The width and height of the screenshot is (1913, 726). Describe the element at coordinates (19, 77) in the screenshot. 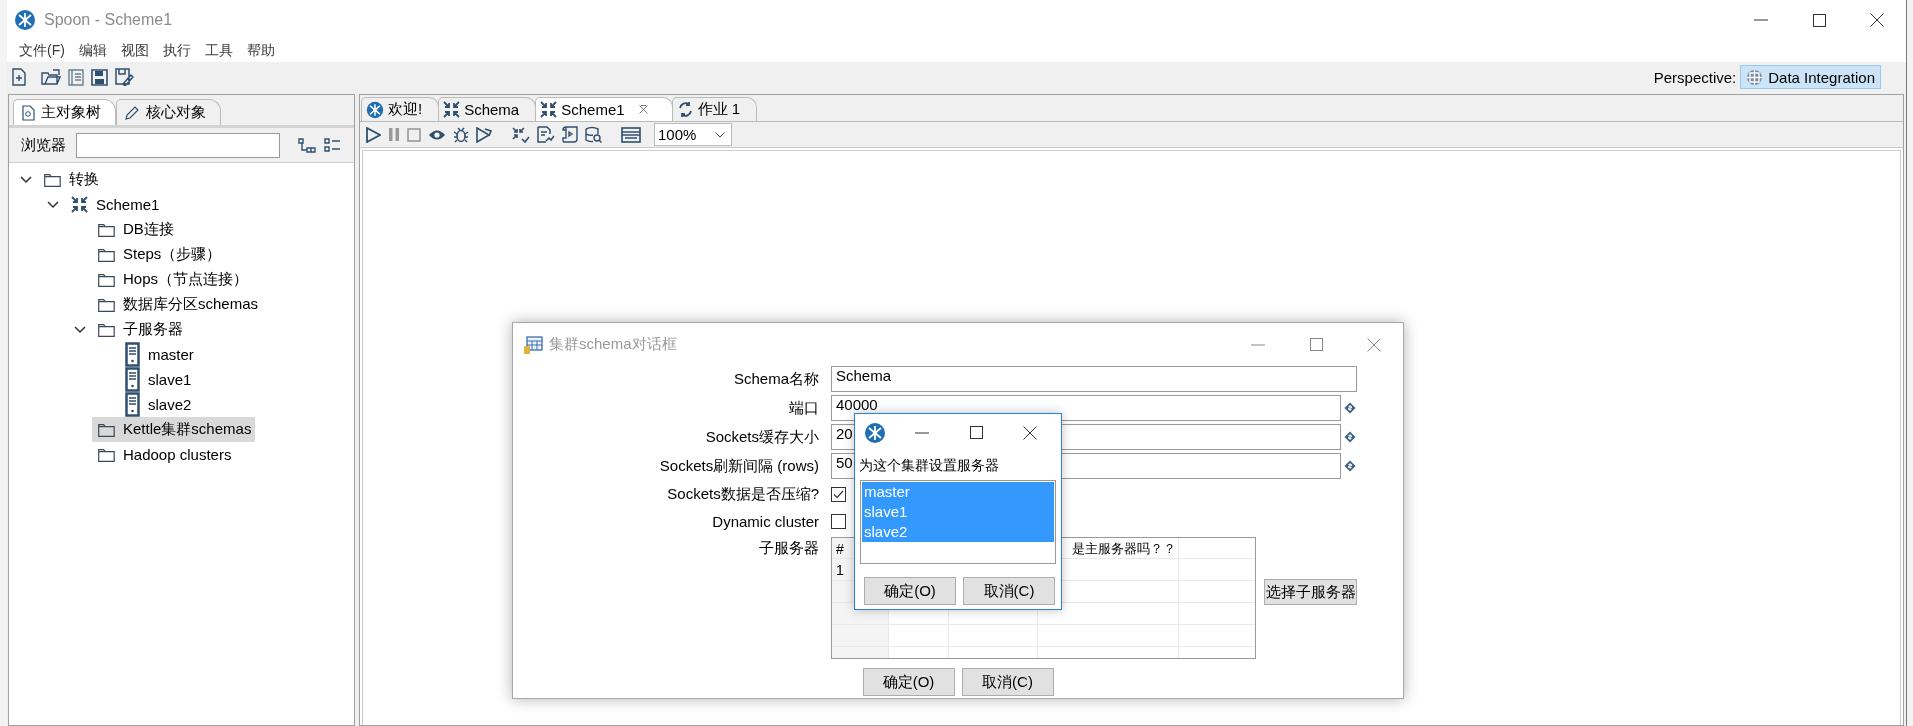

I see `new-file-icon` at that location.